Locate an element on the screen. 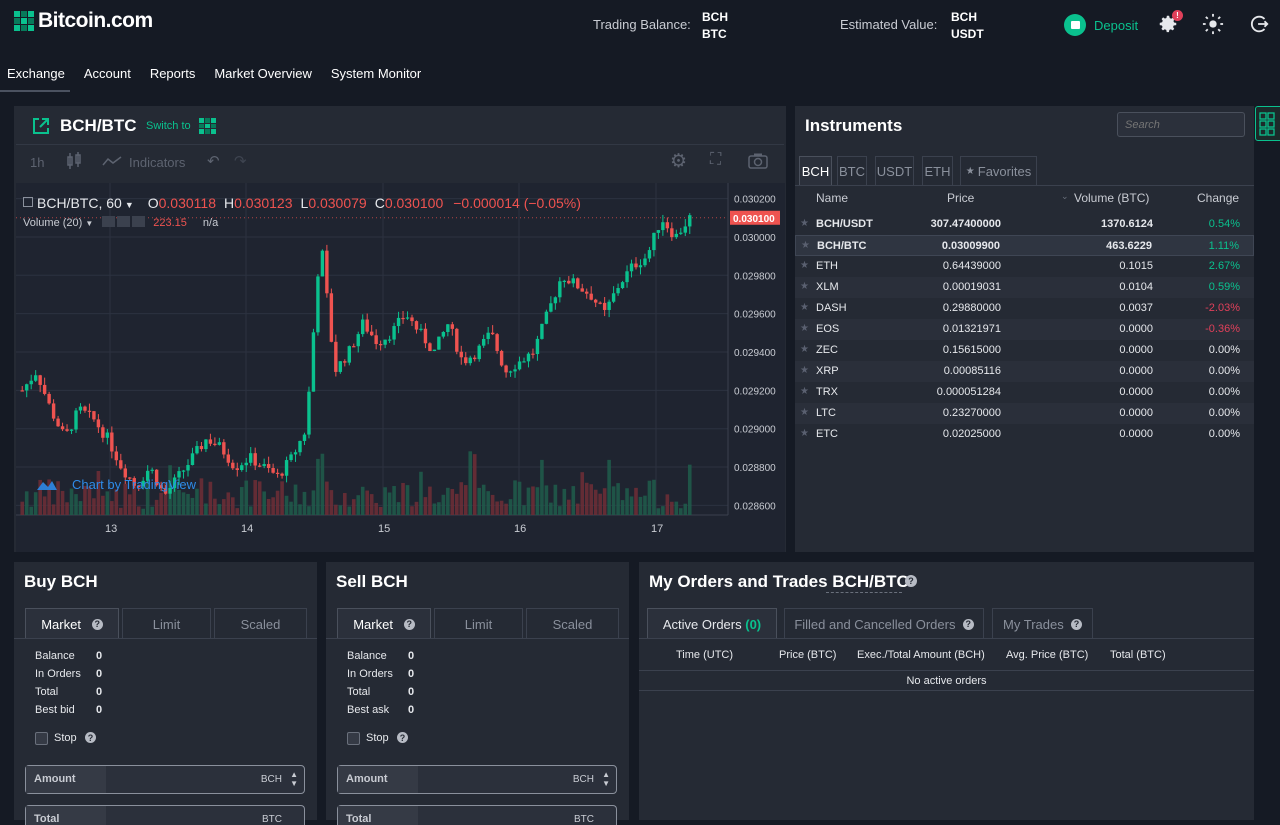 This screenshot has width=1280, height=825. instrument-row: ★ EOS 0.01321971 0.0000 -0.36% is located at coordinates (1024, 329).